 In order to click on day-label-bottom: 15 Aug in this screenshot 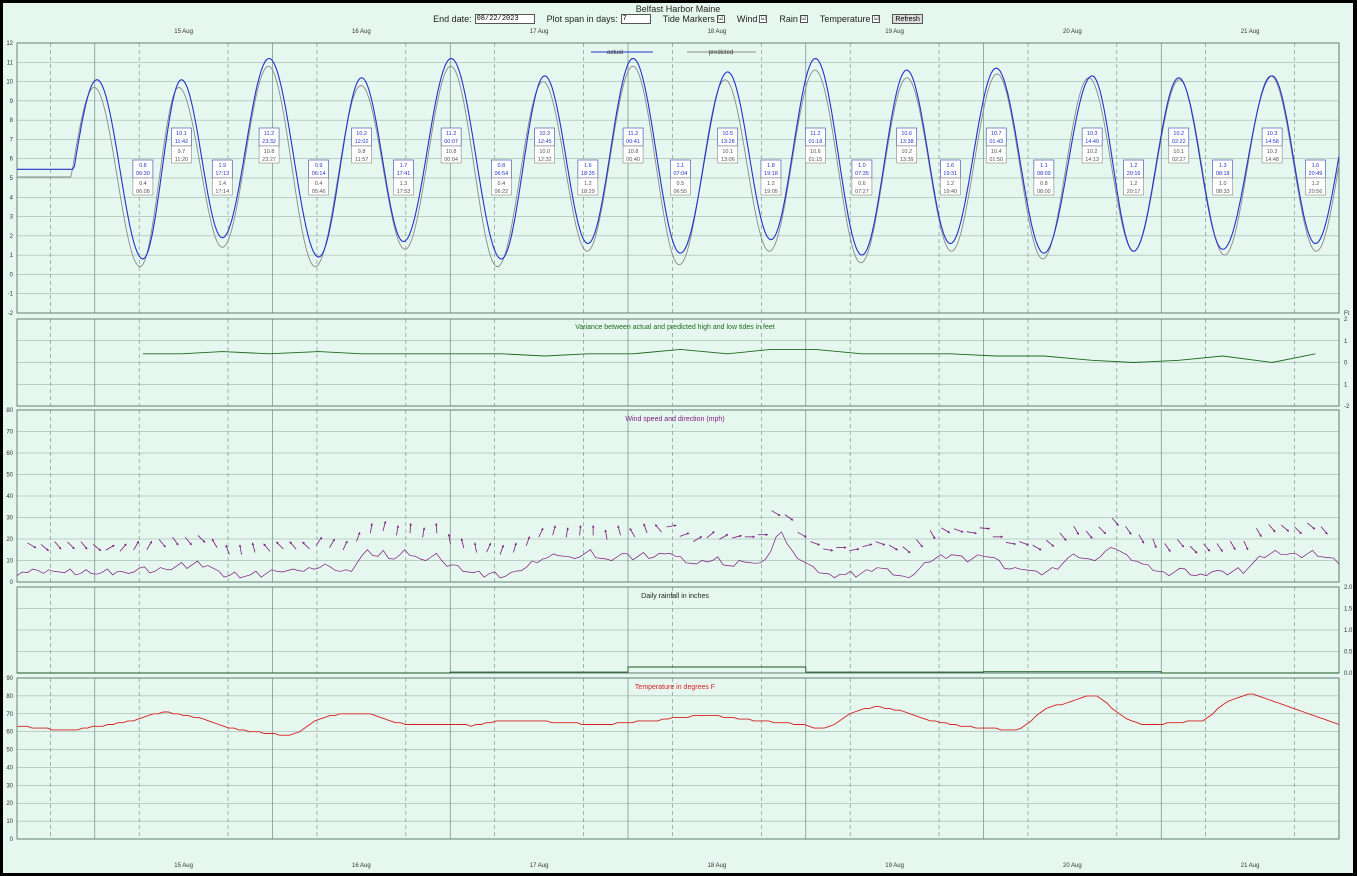, I will do `click(183, 866)`.